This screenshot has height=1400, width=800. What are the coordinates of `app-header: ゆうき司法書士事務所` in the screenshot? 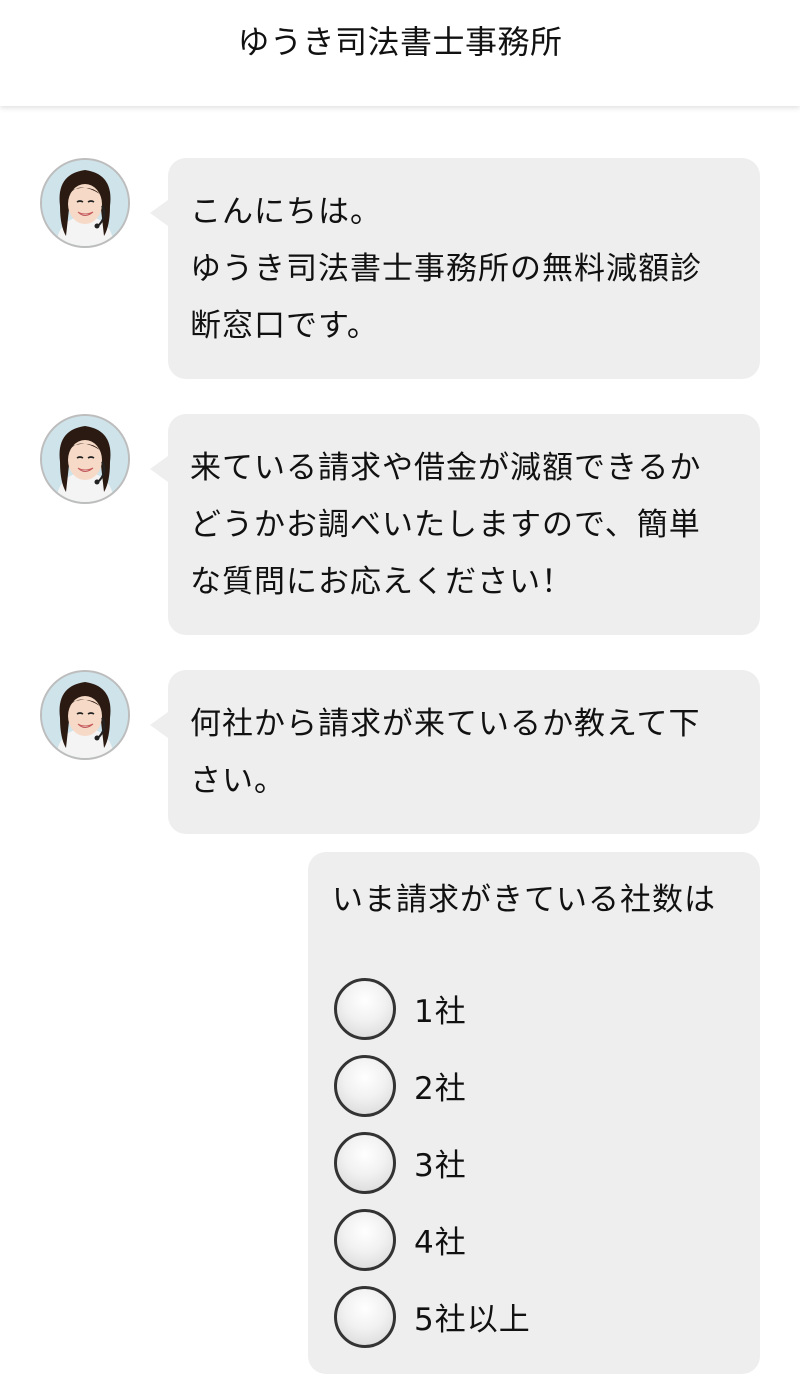 It's located at (400, 53).